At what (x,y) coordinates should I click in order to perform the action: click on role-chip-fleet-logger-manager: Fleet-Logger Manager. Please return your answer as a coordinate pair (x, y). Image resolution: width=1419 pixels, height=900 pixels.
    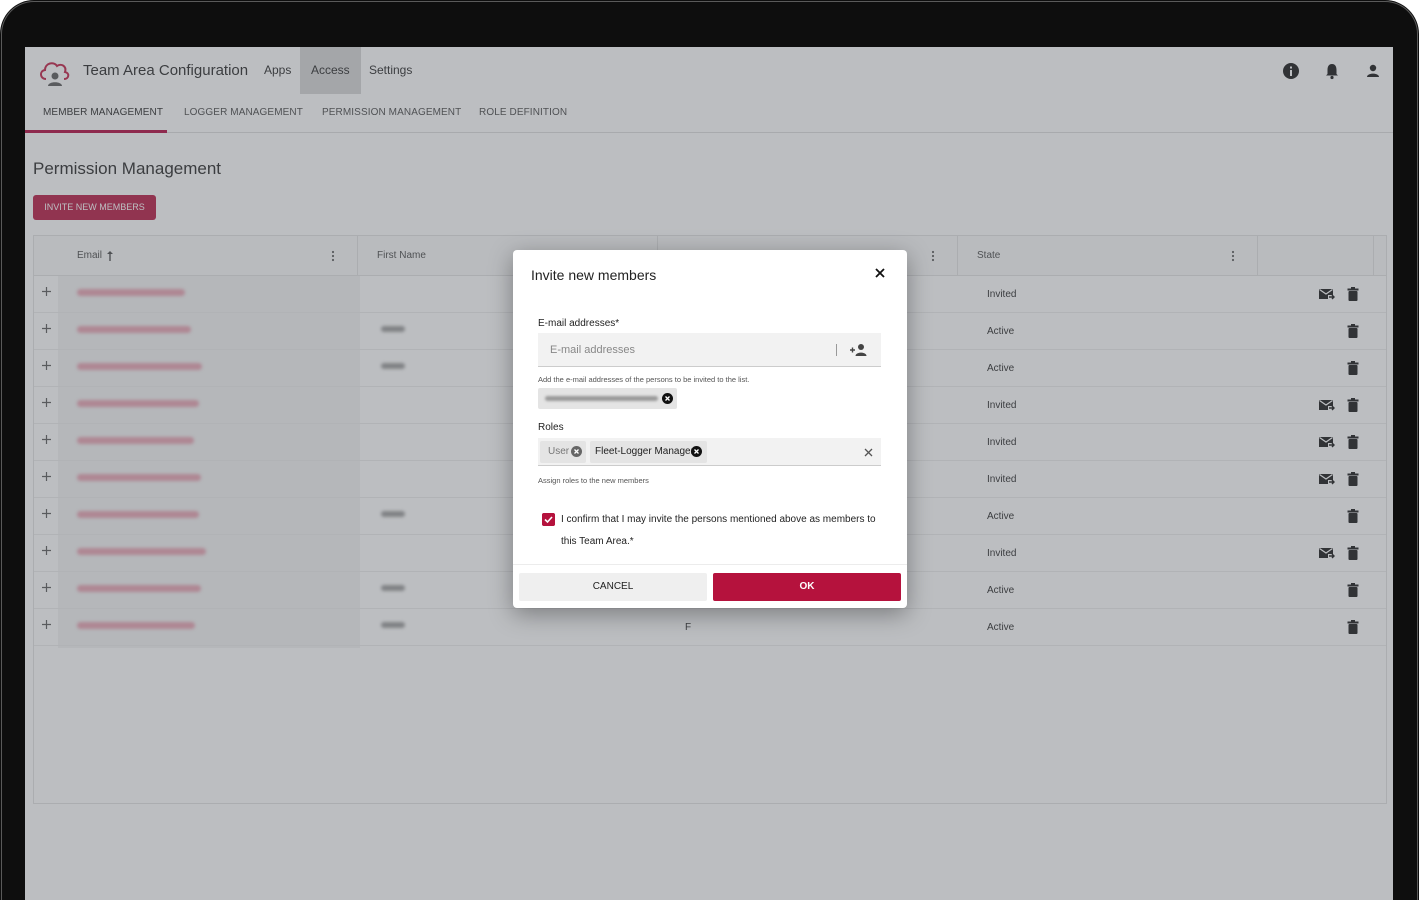
    Looking at the image, I should click on (648, 452).